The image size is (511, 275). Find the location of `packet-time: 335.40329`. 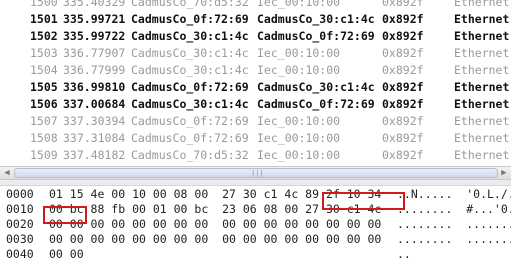

packet-time: 335.40329 is located at coordinates (94, 4).